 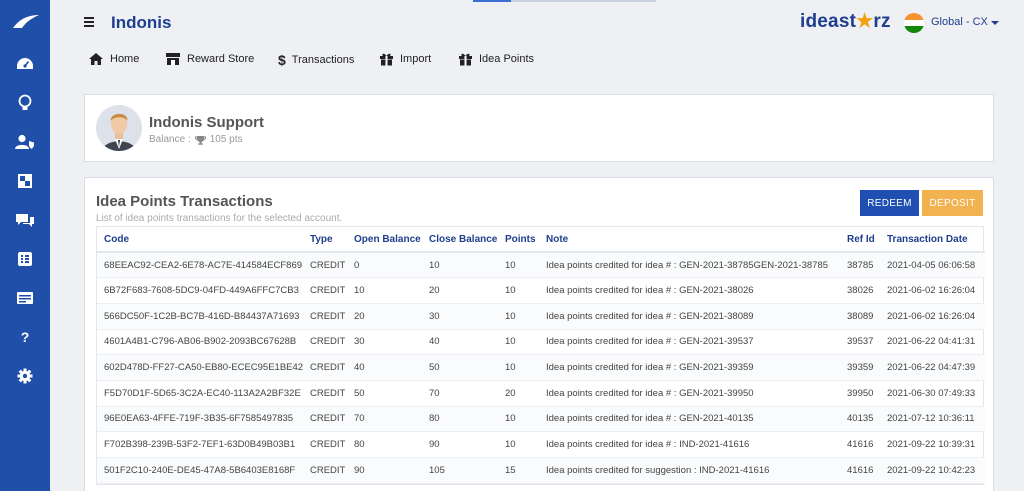 I want to click on column-header-open-balance: Open Balance, so click(x=384, y=240).